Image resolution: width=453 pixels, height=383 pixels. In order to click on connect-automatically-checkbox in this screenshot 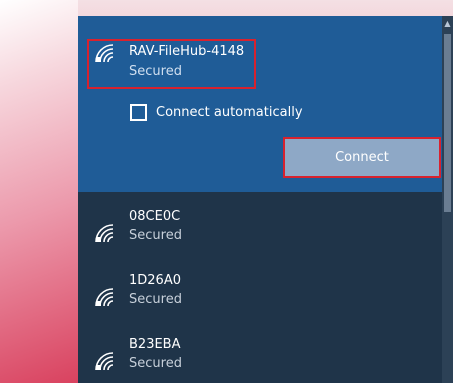, I will do `click(138, 112)`.